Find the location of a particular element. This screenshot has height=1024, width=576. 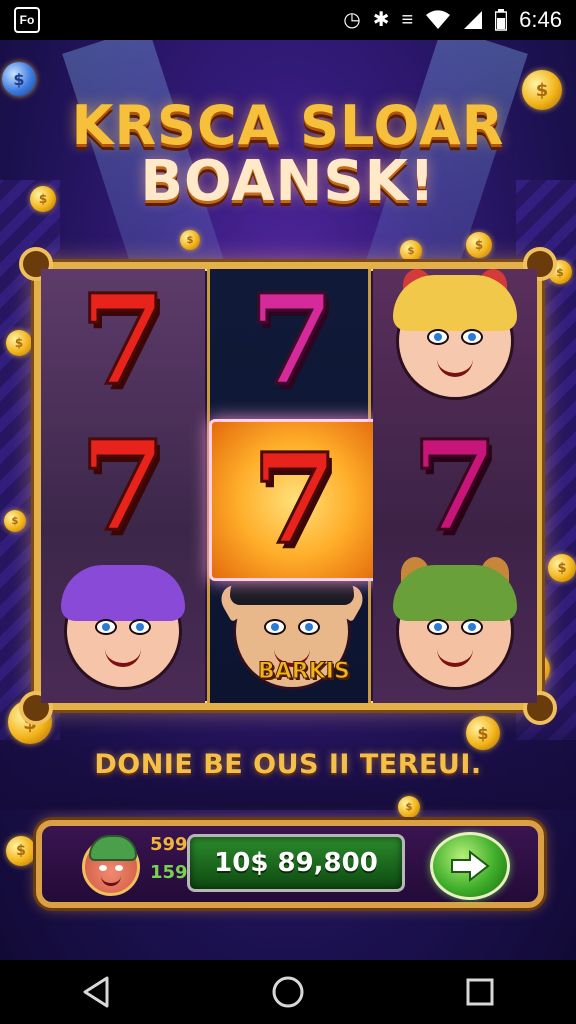

battery-icon is located at coordinates (501, 20).